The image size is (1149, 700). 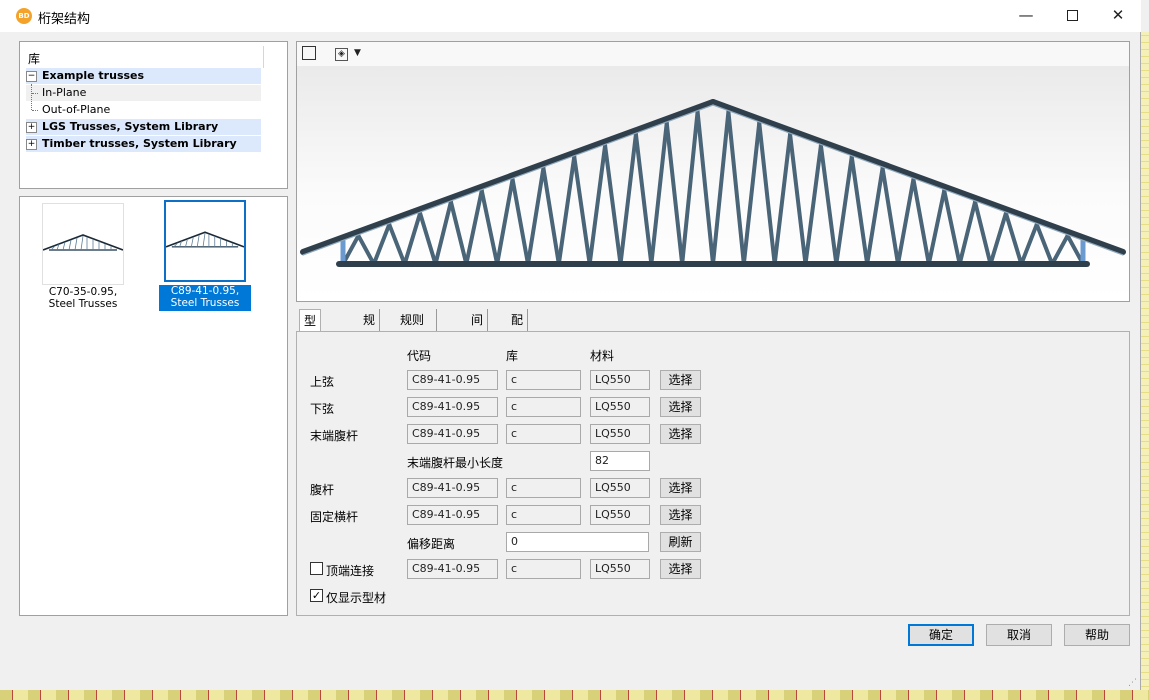 What do you see at coordinates (680, 515) in the screenshot?
I see `fixed-tie-select-button: 选择` at bounding box center [680, 515].